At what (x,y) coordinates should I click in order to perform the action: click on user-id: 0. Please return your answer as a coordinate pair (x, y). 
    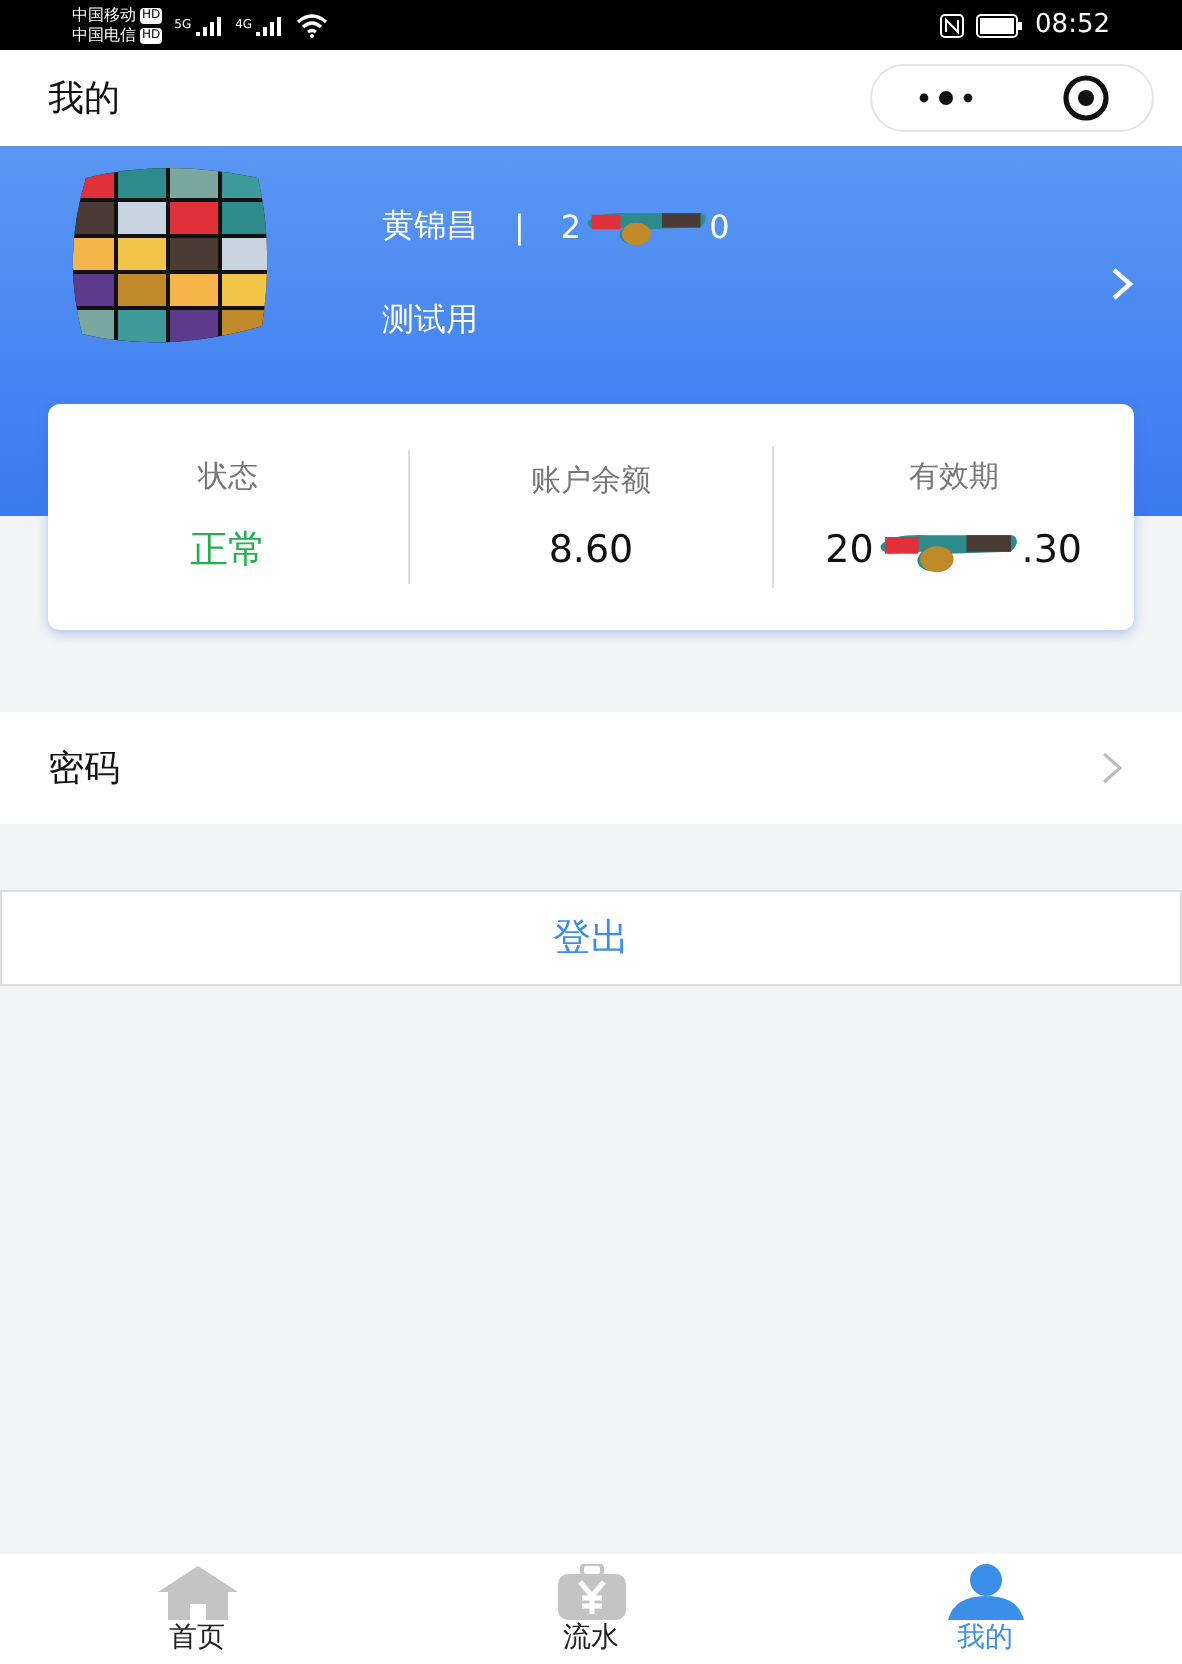
    Looking at the image, I should click on (719, 226).